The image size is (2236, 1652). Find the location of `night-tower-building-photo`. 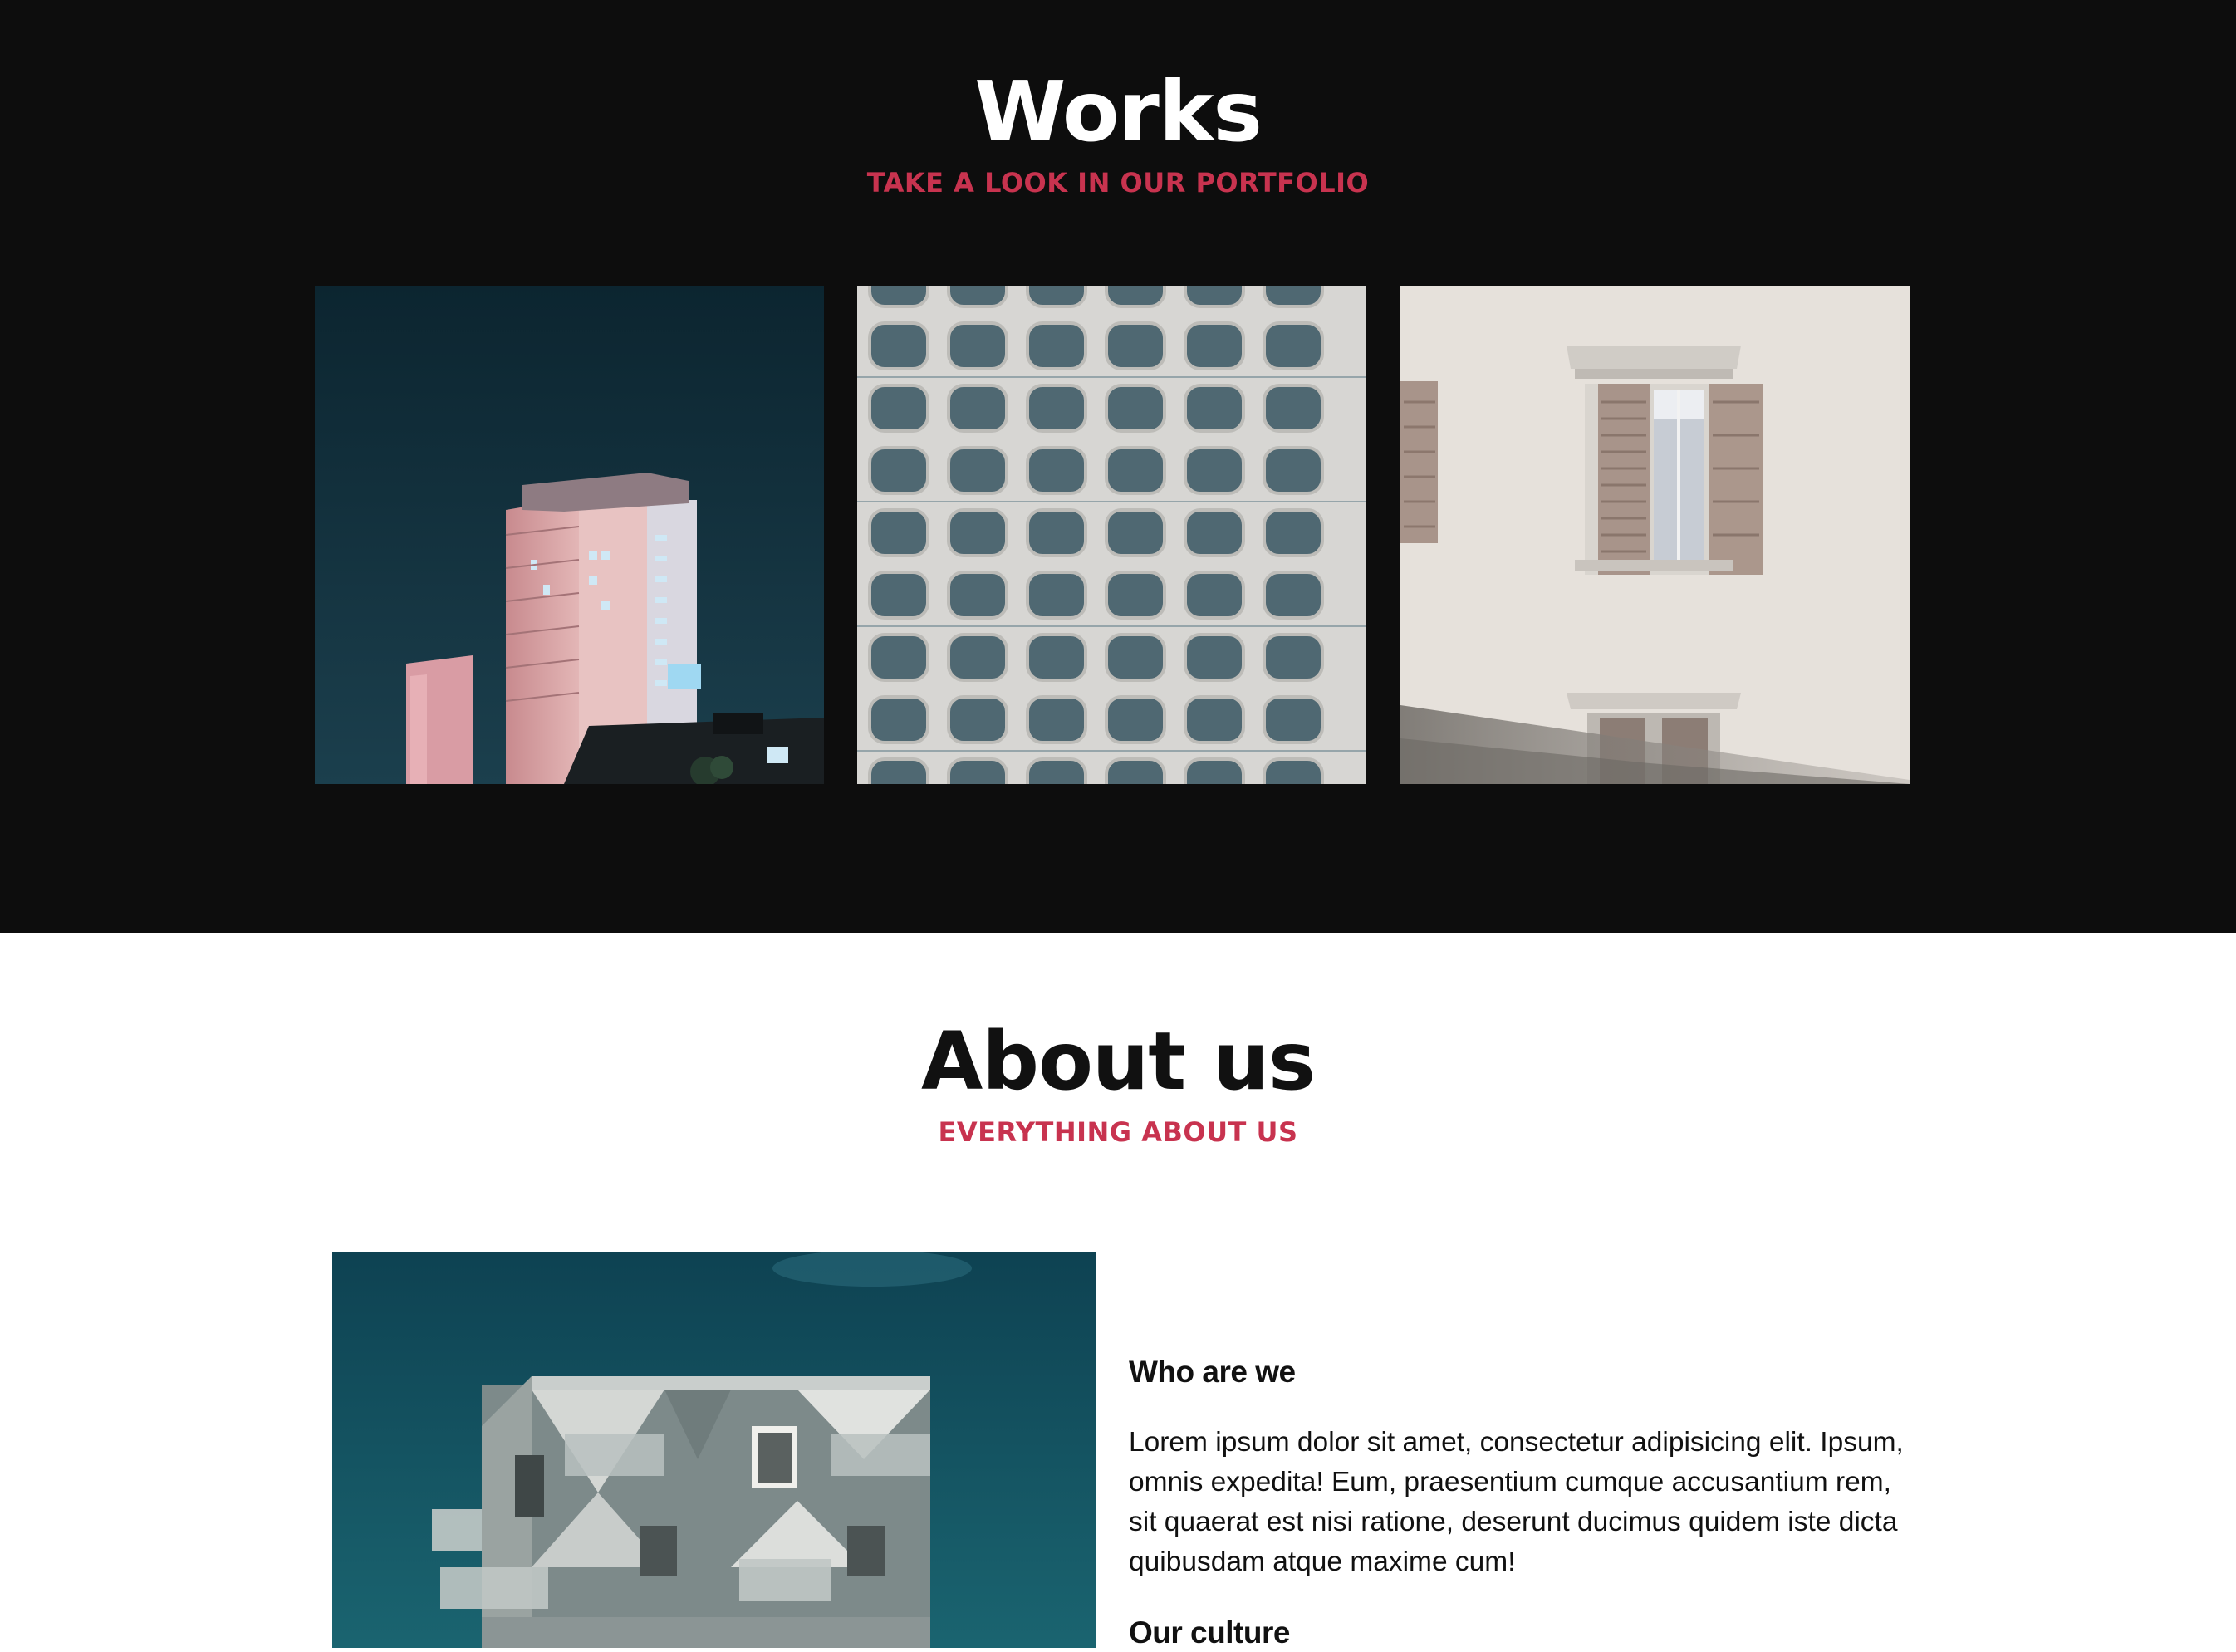

night-tower-building-photo is located at coordinates (569, 535).